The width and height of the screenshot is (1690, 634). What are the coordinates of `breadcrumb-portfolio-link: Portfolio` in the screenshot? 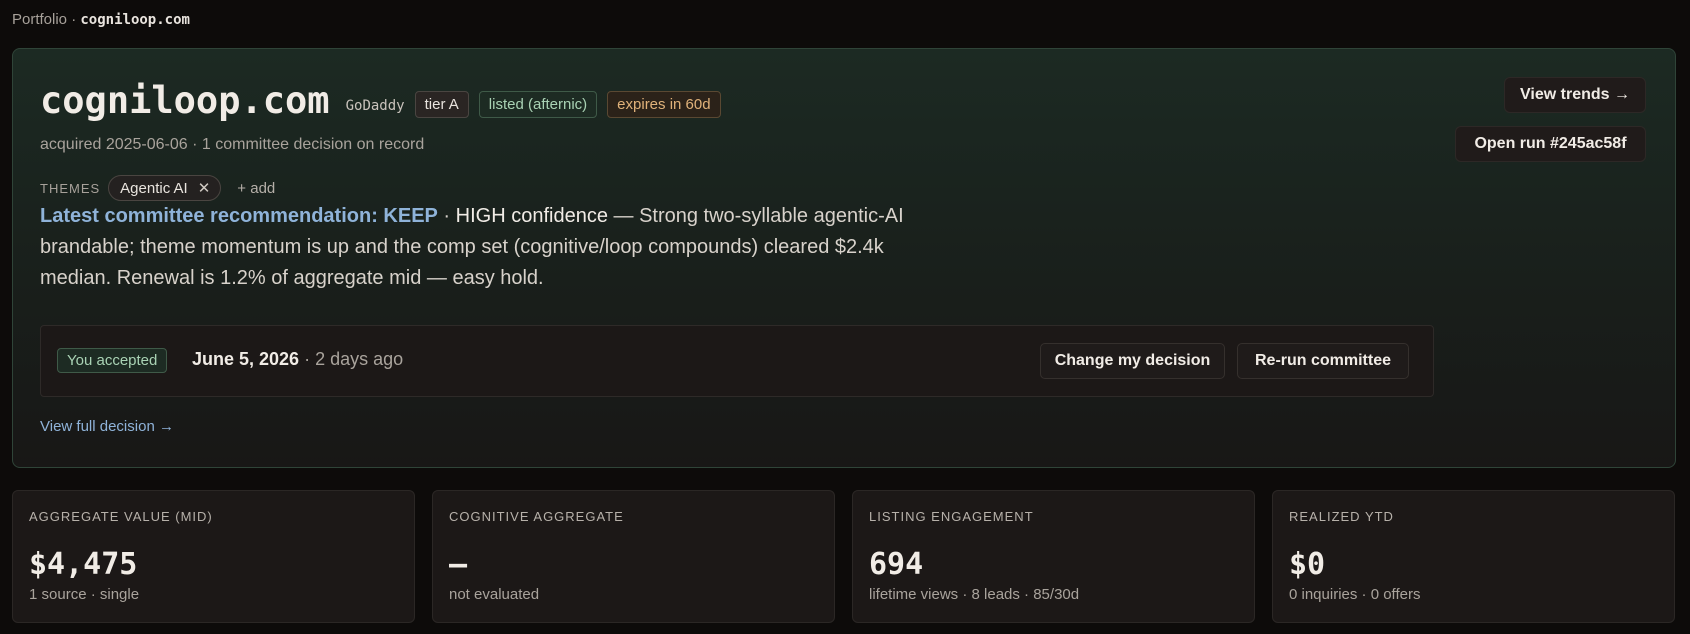 It's located at (39, 19).